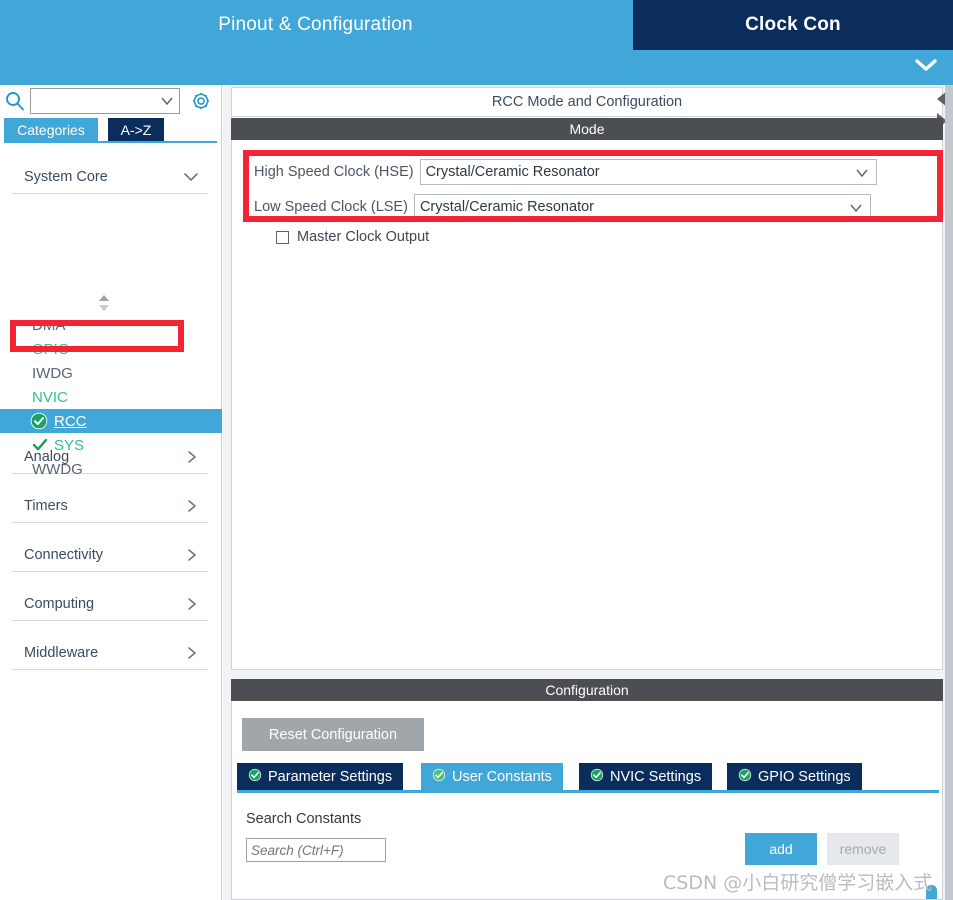 This screenshot has height=900, width=953. What do you see at coordinates (61, 652) in the screenshot?
I see `sidebar-section-label: Middleware` at bounding box center [61, 652].